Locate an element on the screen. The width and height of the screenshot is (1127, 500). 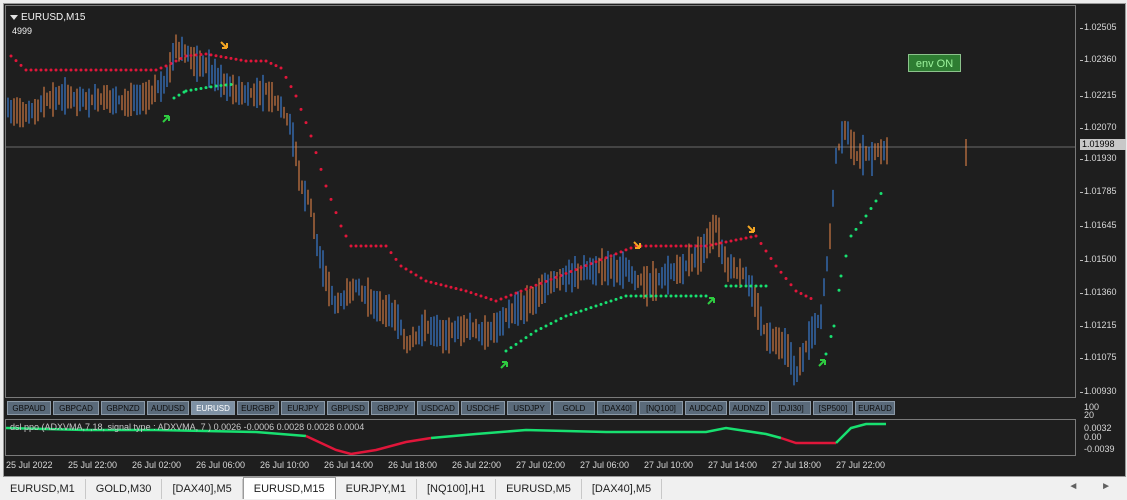
symbol-button-gbpcad: GBPCAD is located at coordinates (76, 408).